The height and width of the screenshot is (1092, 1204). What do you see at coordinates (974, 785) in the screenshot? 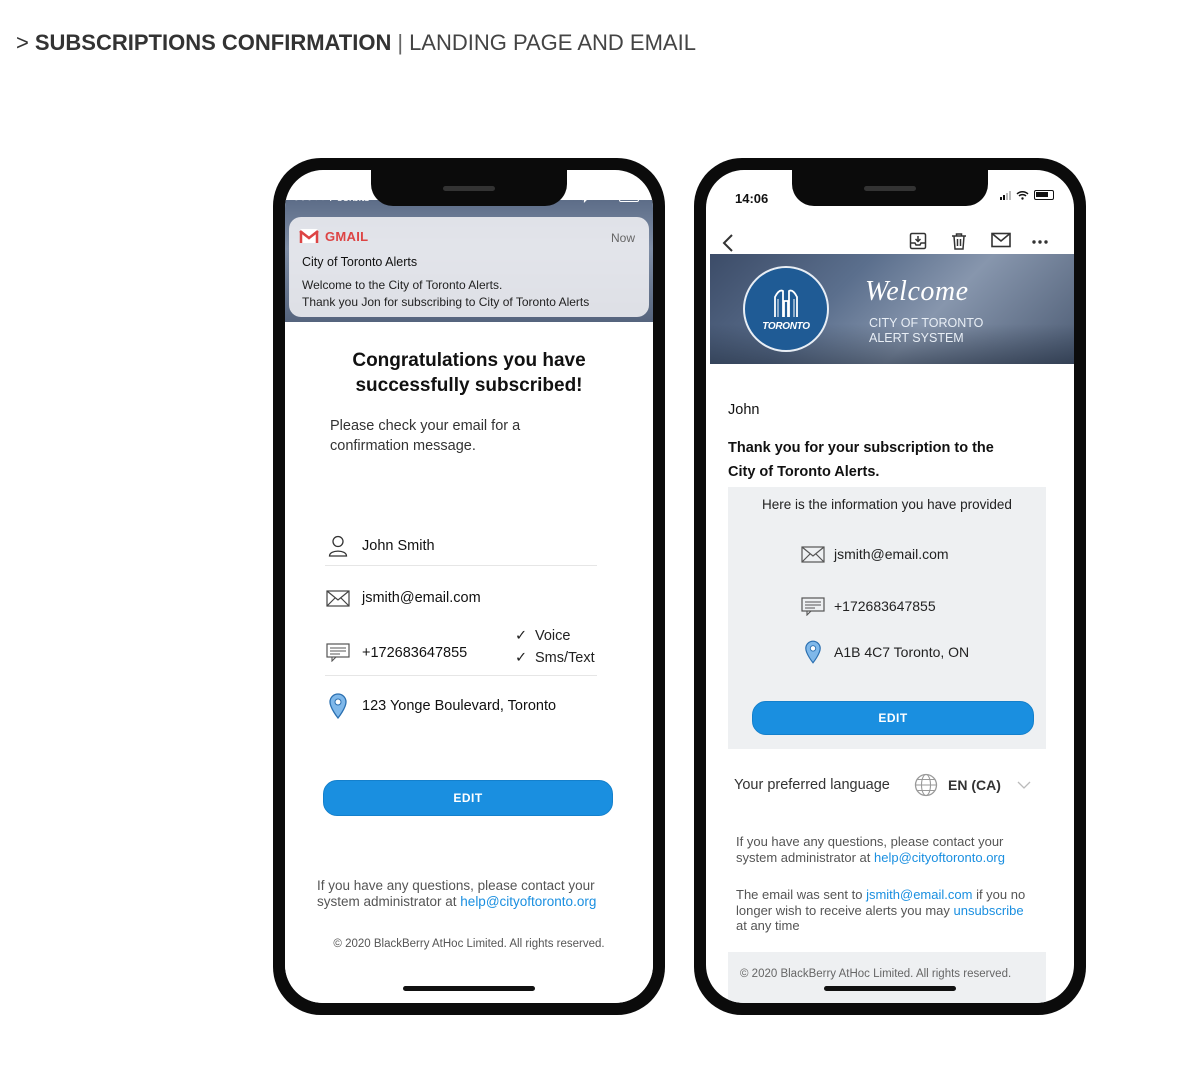
I see `language-value: EN (CA)` at bounding box center [974, 785].